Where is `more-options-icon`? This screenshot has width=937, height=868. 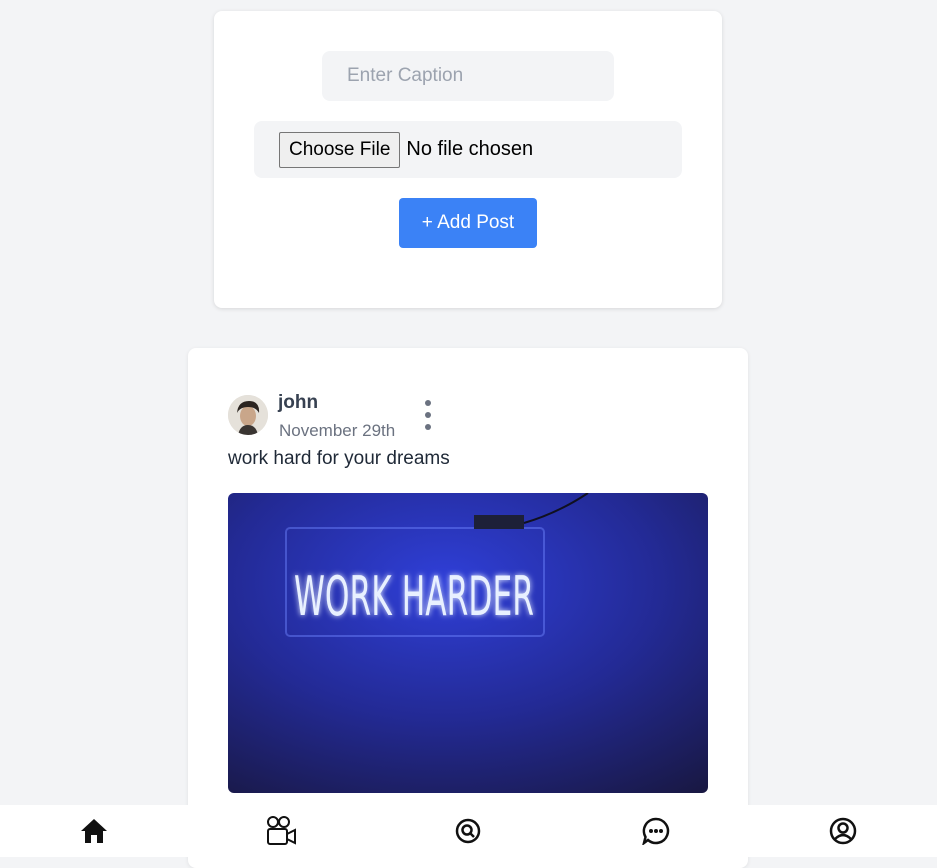
more-options-icon is located at coordinates (428, 415).